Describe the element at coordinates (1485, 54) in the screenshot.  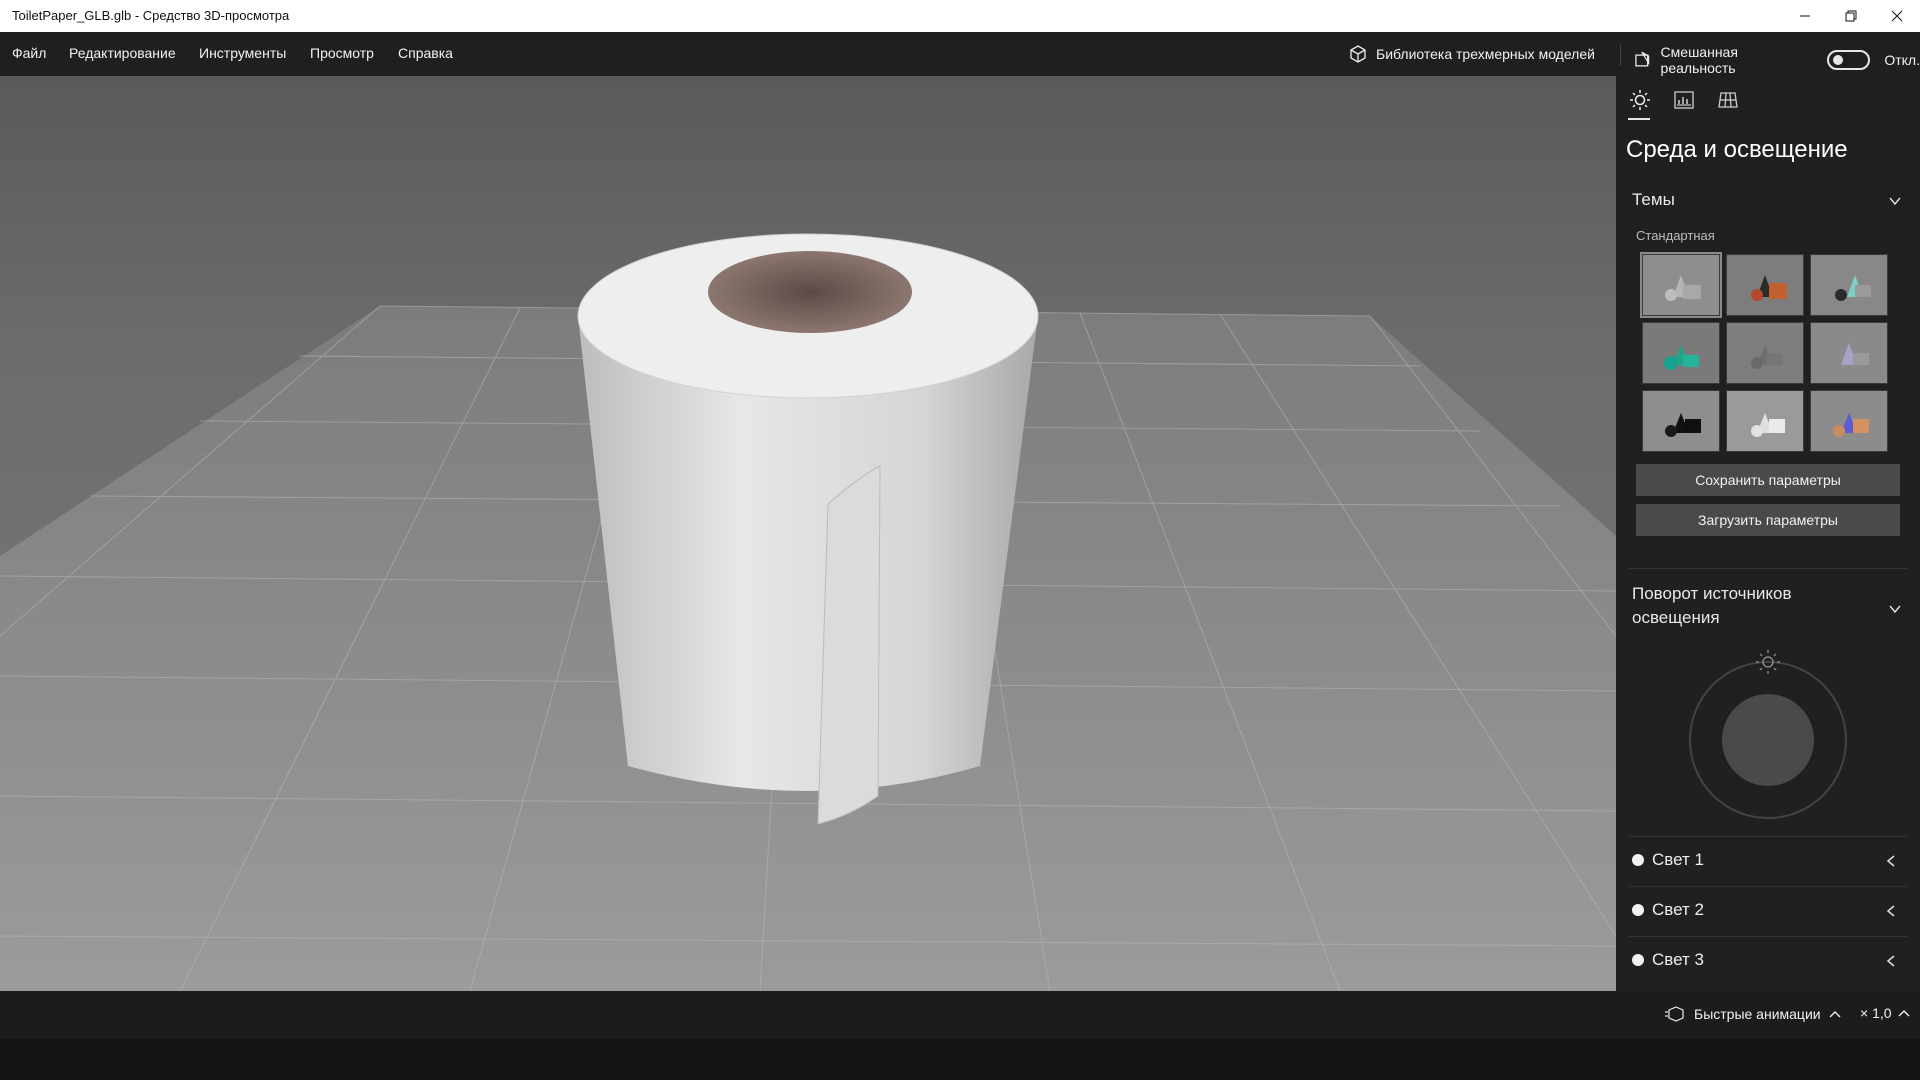
I see `3d-library-label: Библиотека трехмерных моделей` at that location.